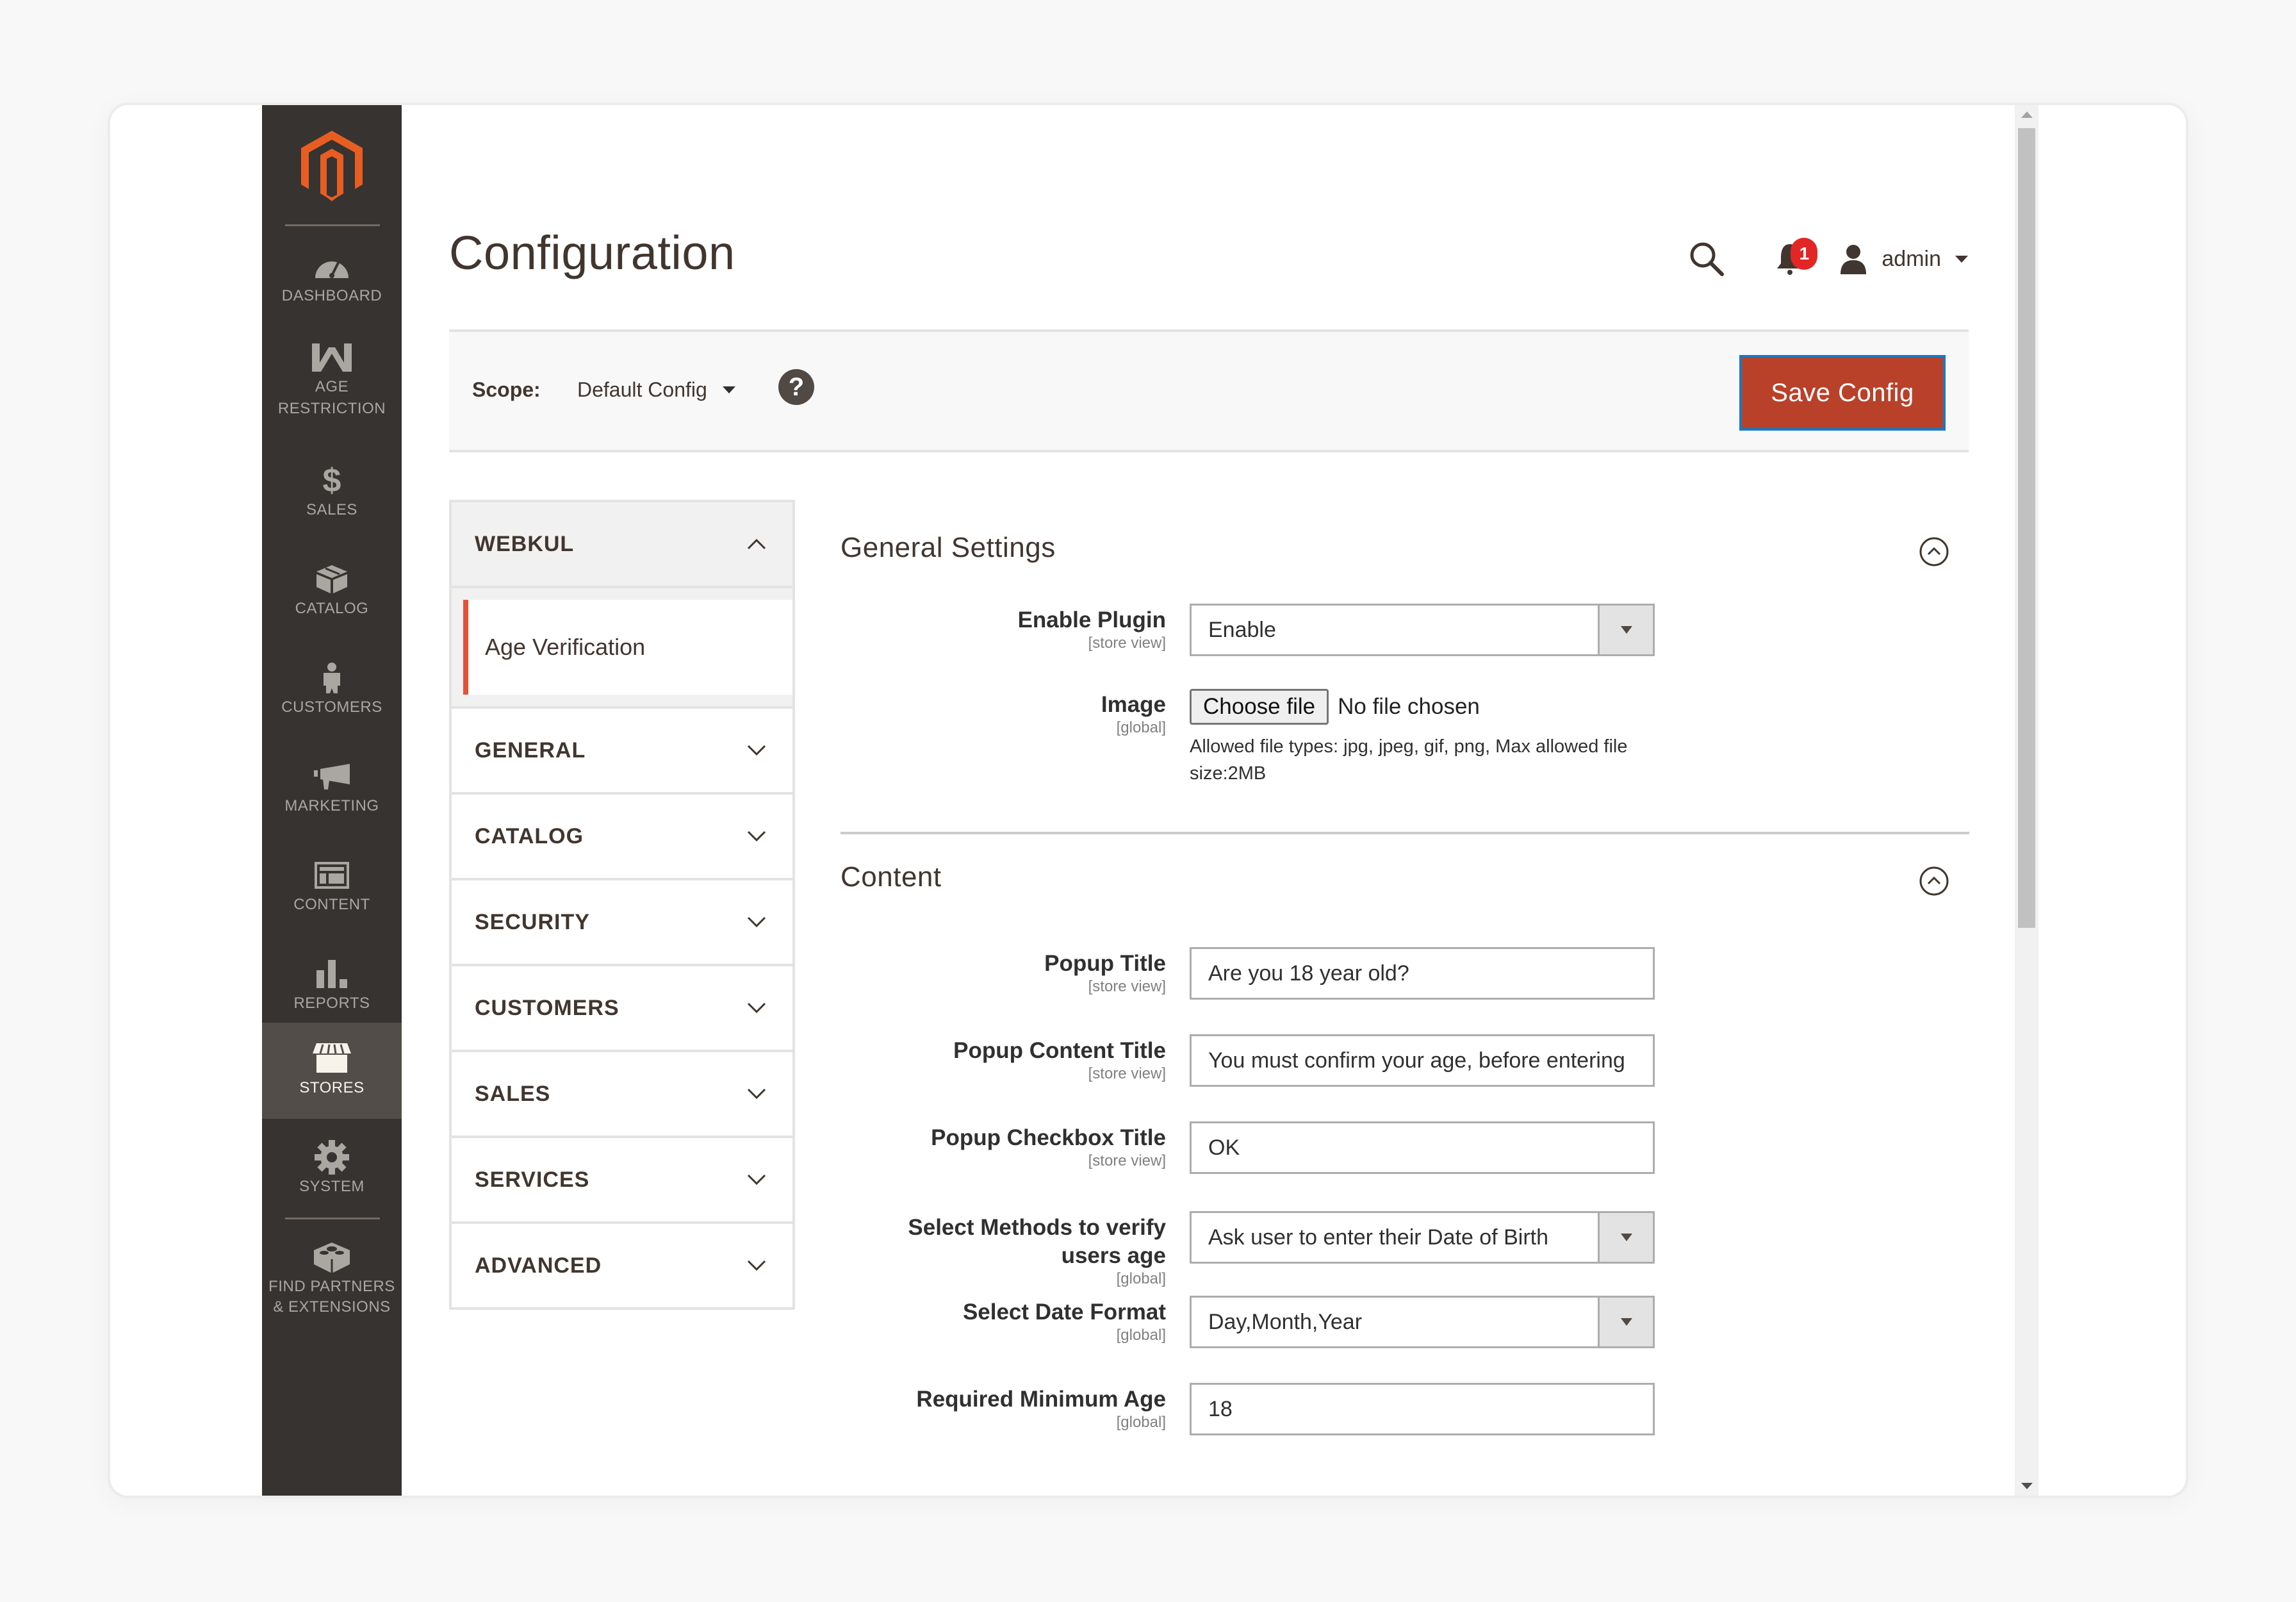 This screenshot has height=1602, width=2296. Describe the element at coordinates (331, 295) in the screenshot. I see `nav-label: Dashboard` at that location.